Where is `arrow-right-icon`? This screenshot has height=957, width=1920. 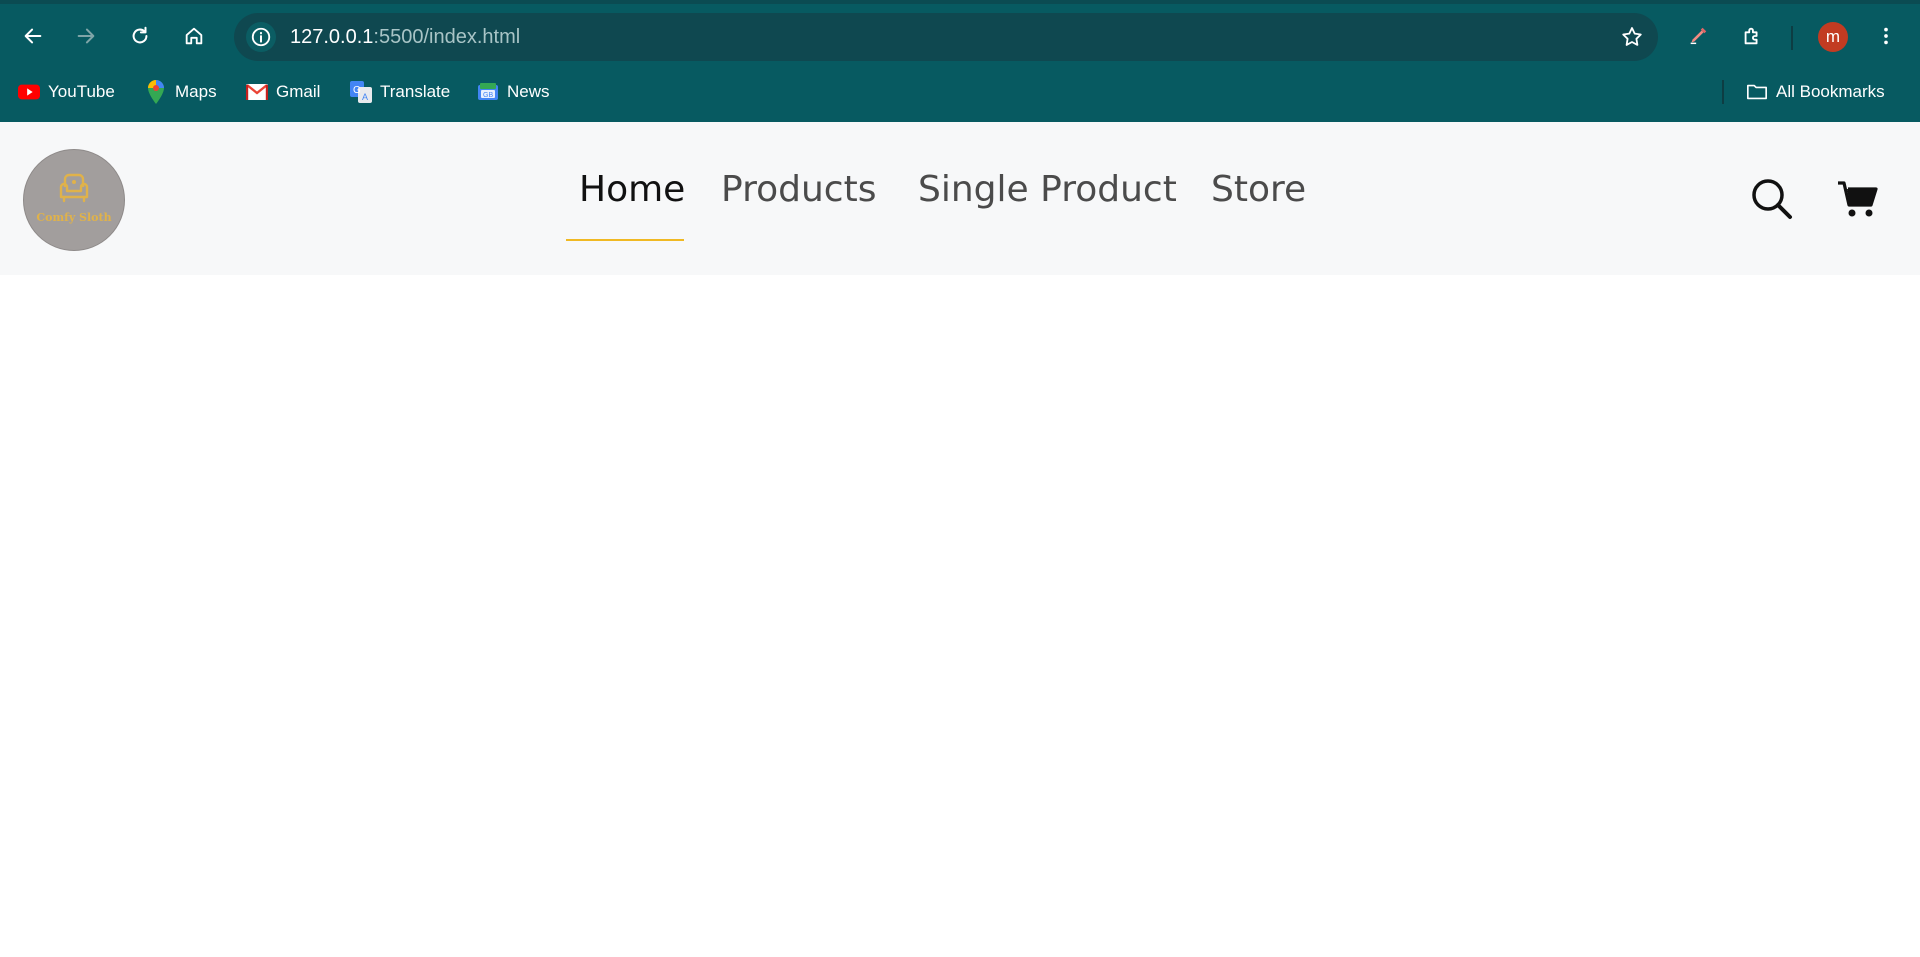
arrow-right-icon is located at coordinates (86, 36).